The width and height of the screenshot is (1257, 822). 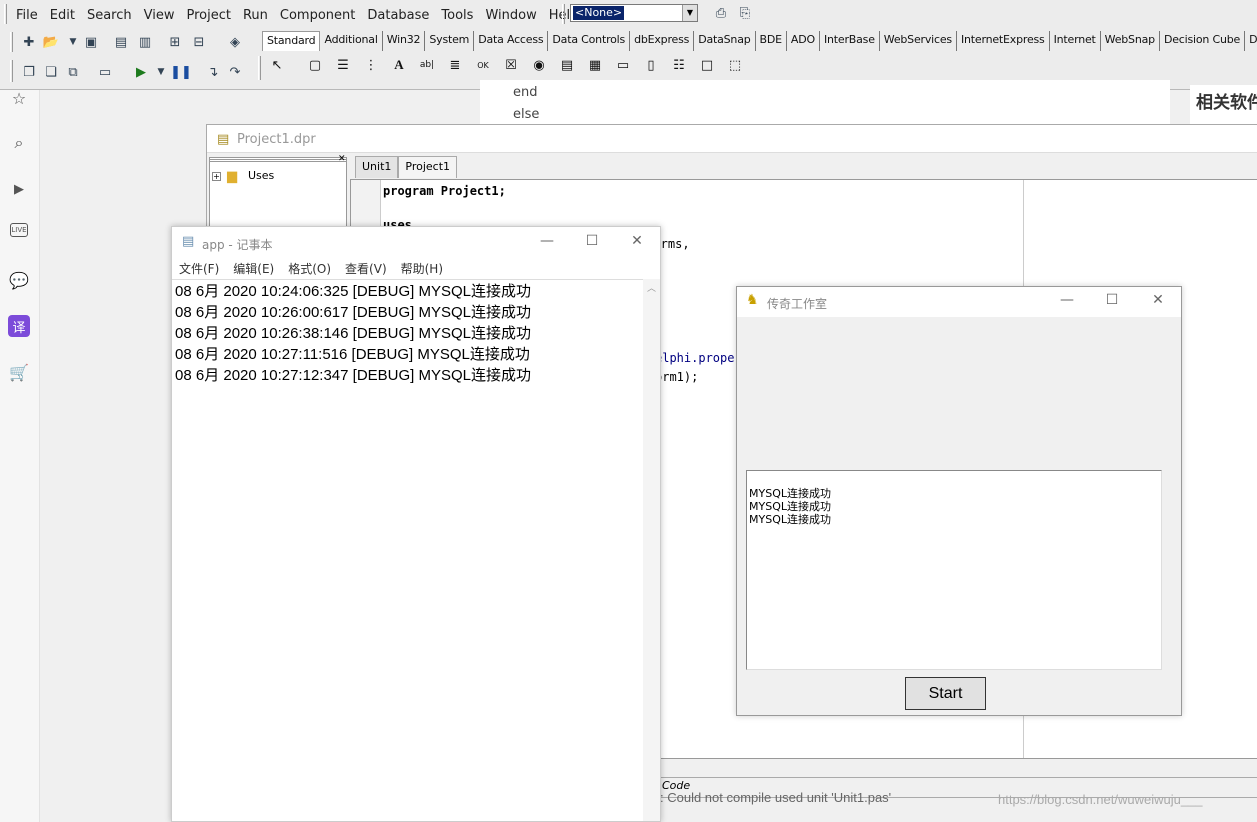 I want to click on cart-icon: 🛒, so click(x=19, y=372).